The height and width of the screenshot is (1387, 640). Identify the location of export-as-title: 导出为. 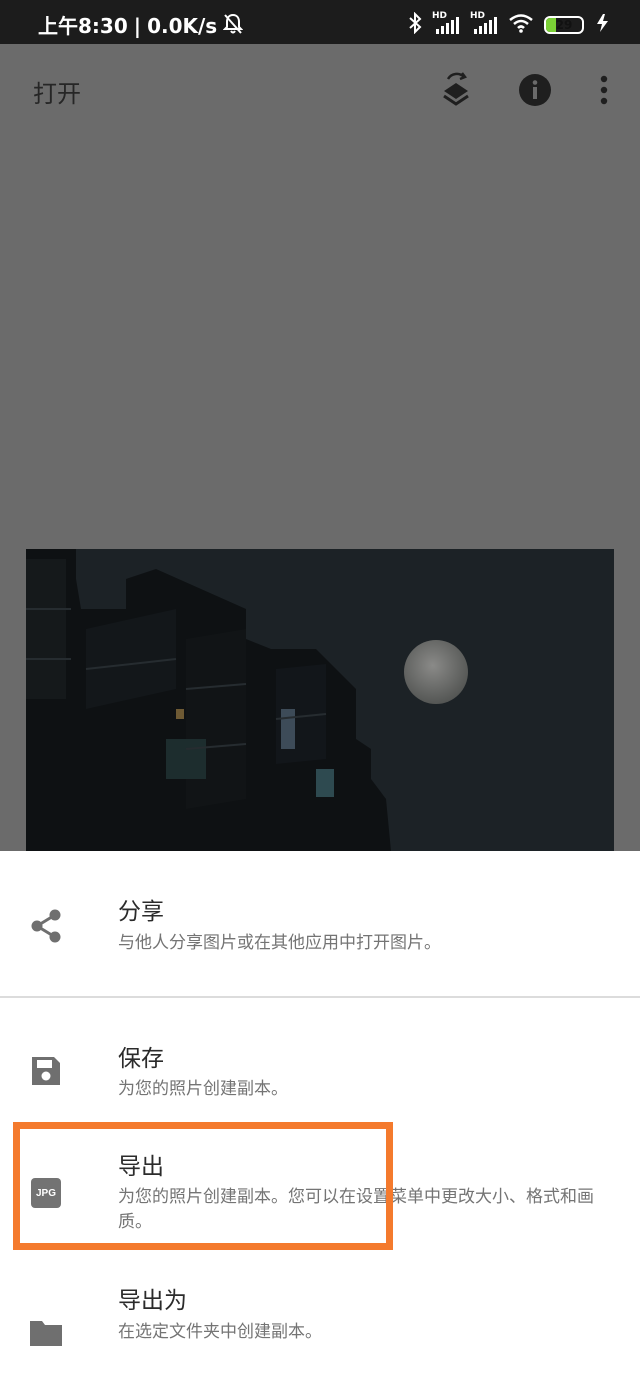
(152, 1301).